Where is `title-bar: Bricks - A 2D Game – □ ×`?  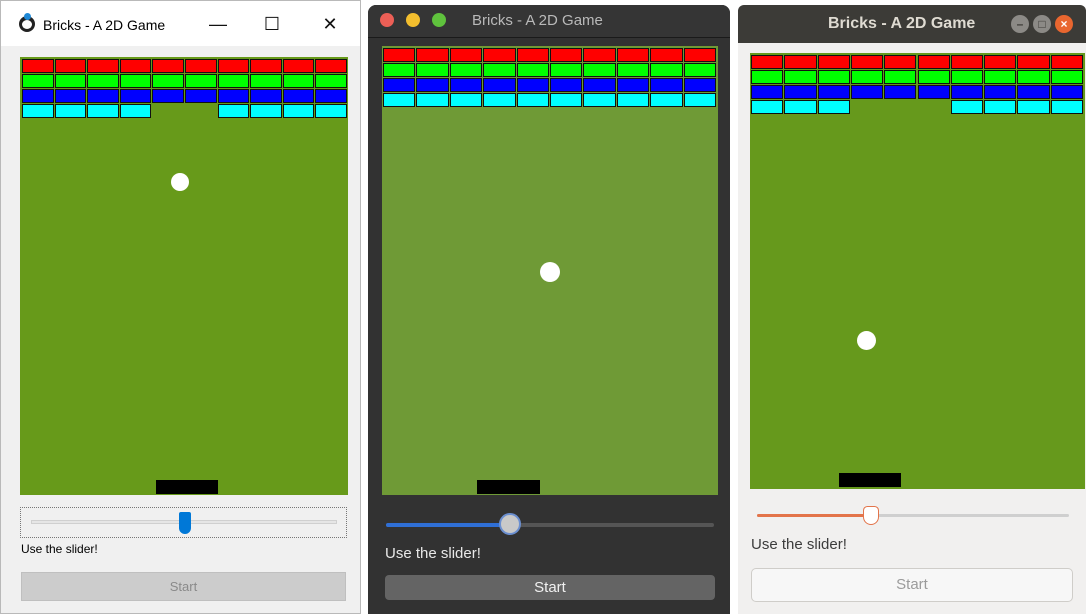
title-bar: Bricks - A 2D Game – □ × is located at coordinates (912, 24).